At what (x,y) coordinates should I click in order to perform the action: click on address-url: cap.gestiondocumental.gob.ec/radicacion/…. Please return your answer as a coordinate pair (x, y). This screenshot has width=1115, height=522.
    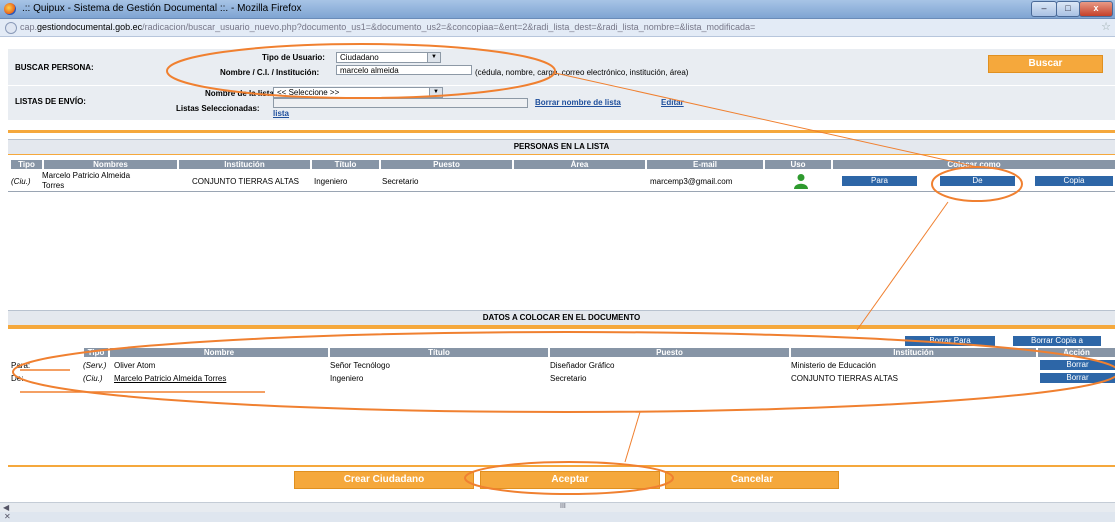
    Looking at the image, I should click on (387, 27).